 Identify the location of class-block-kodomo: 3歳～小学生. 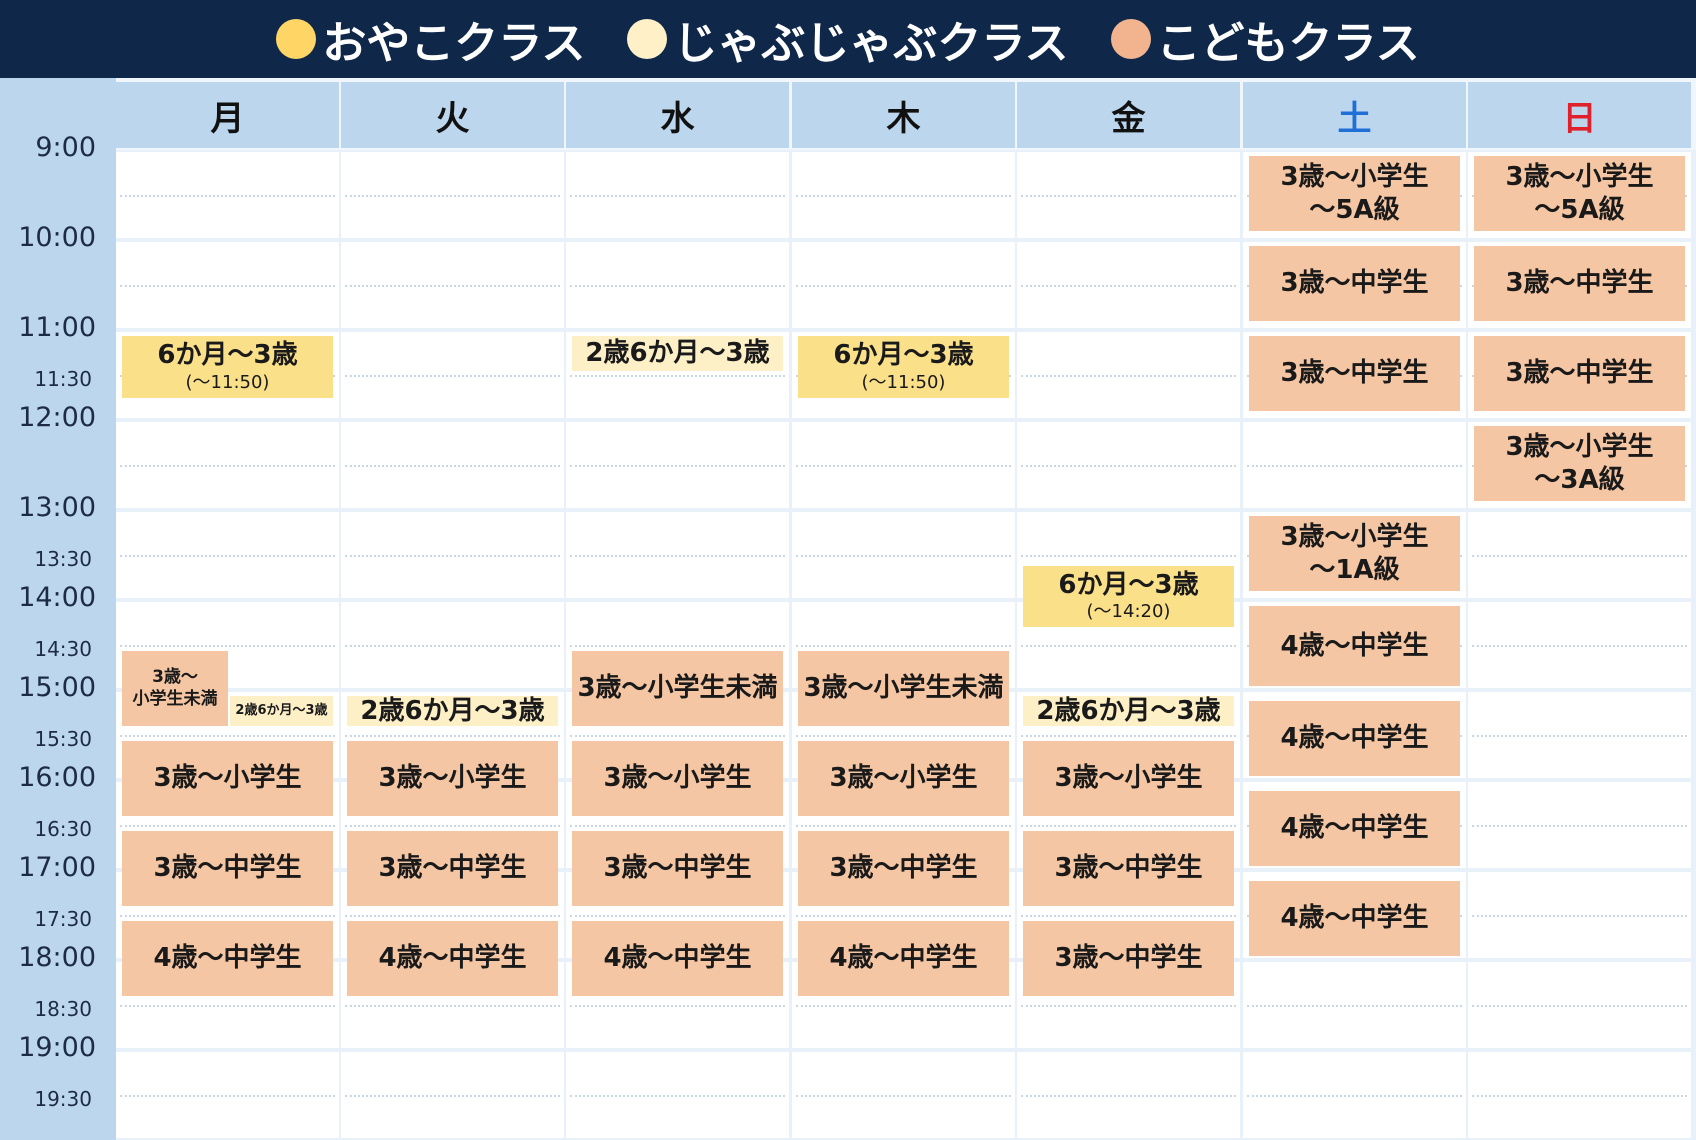
(677, 778).